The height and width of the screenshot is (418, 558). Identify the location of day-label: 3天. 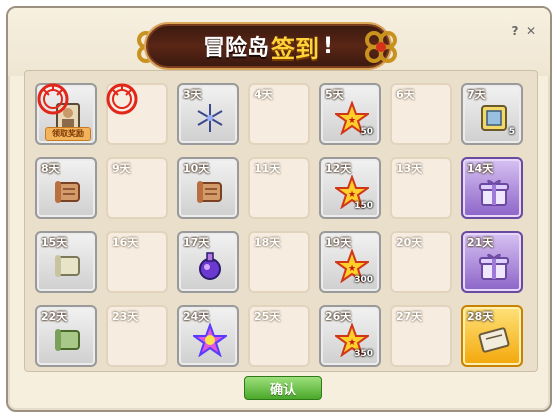
(192, 94).